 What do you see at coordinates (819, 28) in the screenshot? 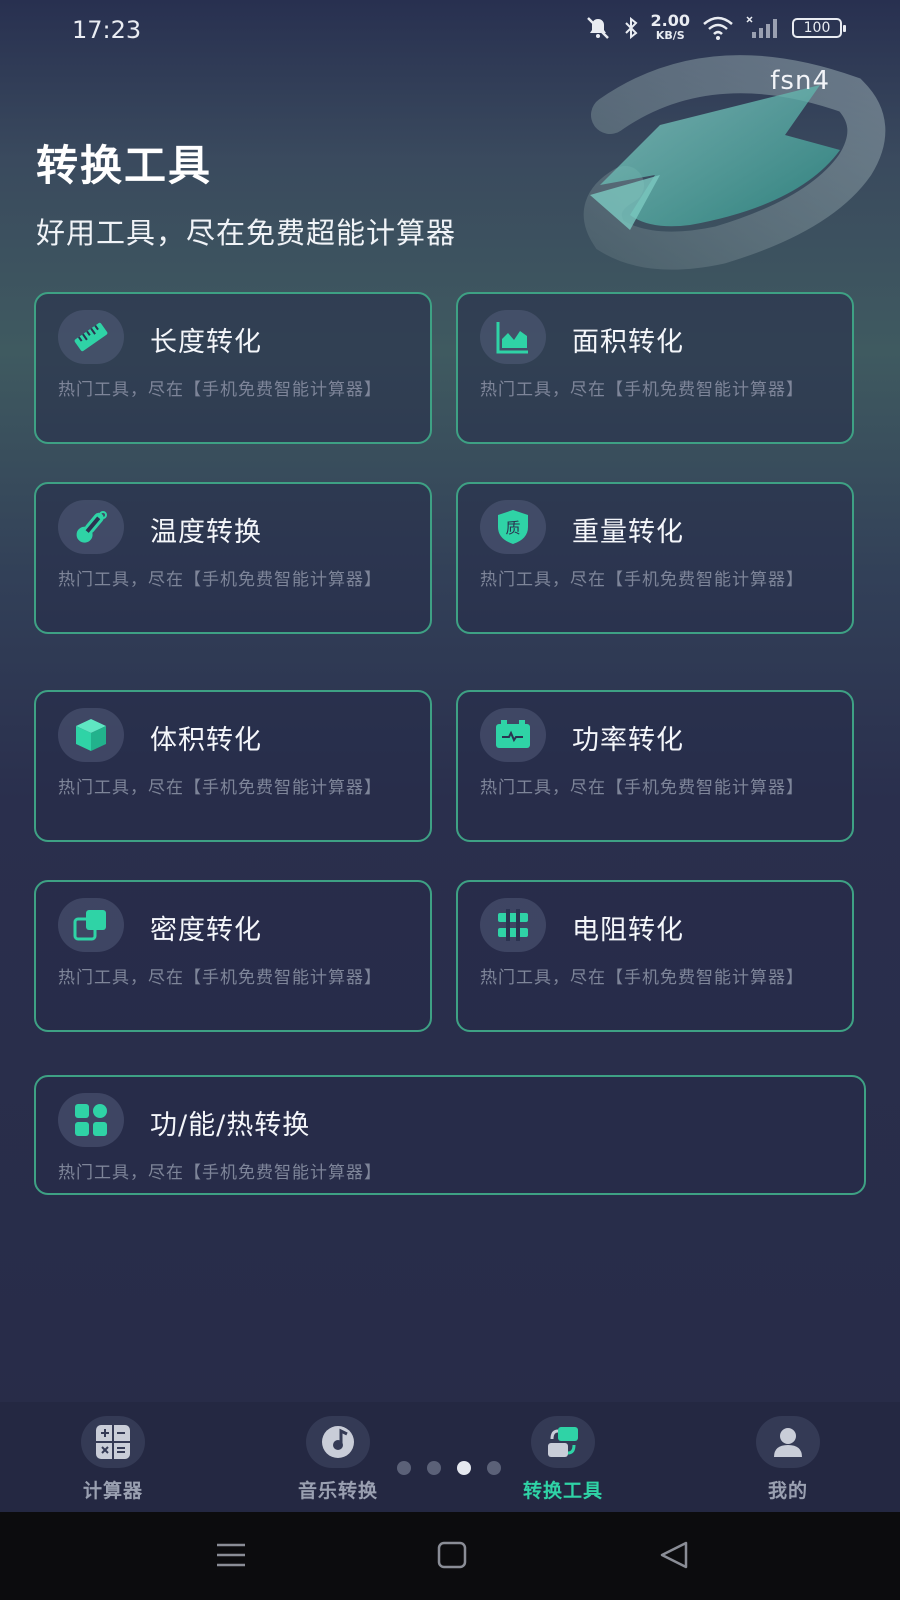
I see `battery-indicator: 100` at bounding box center [819, 28].